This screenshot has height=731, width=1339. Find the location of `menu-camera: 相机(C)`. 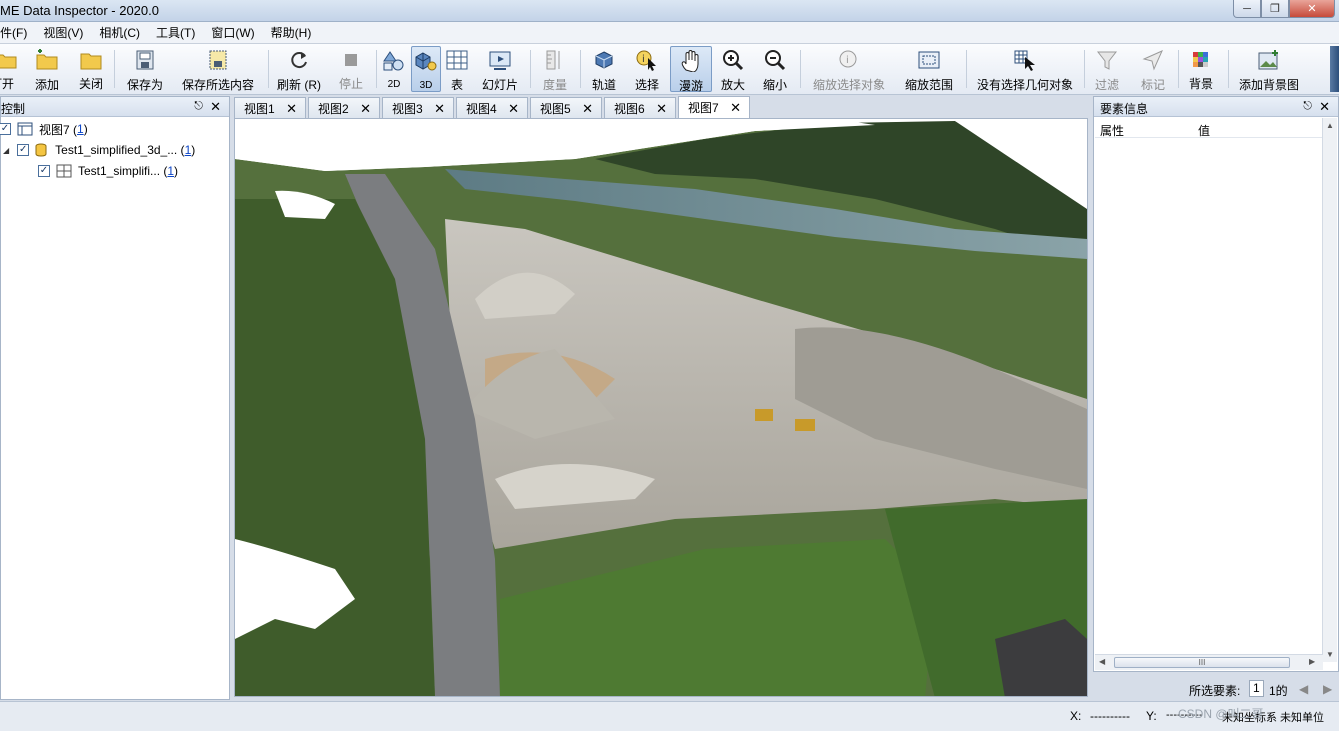

menu-camera: 相机(C) is located at coordinates (119, 32).